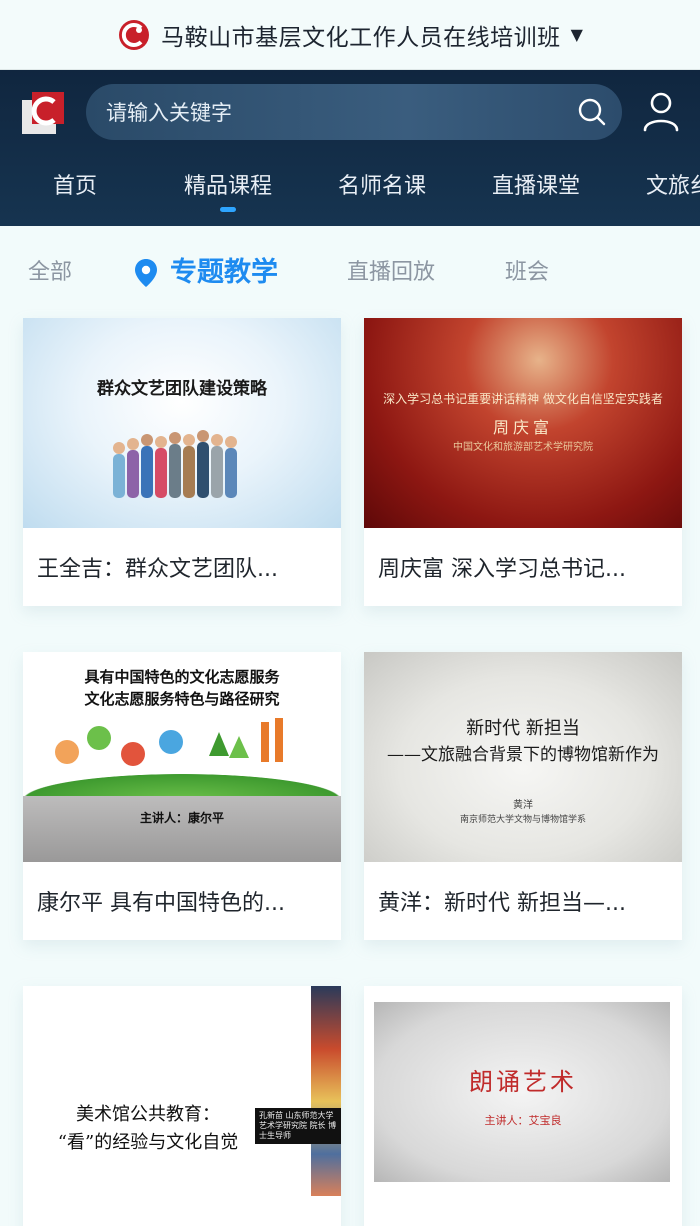 This screenshot has height=1226, width=700. Describe the element at coordinates (361, 37) in the screenshot. I see `site-title: 马鞍山市基层文化工作人员在线培训班` at that location.